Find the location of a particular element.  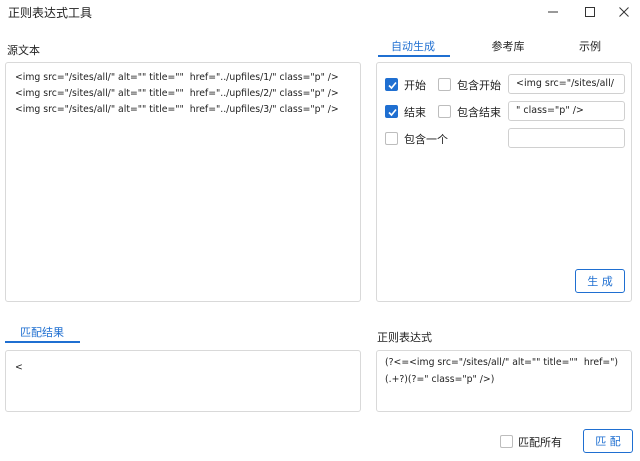

start-checkbox is located at coordinates (391, 84).